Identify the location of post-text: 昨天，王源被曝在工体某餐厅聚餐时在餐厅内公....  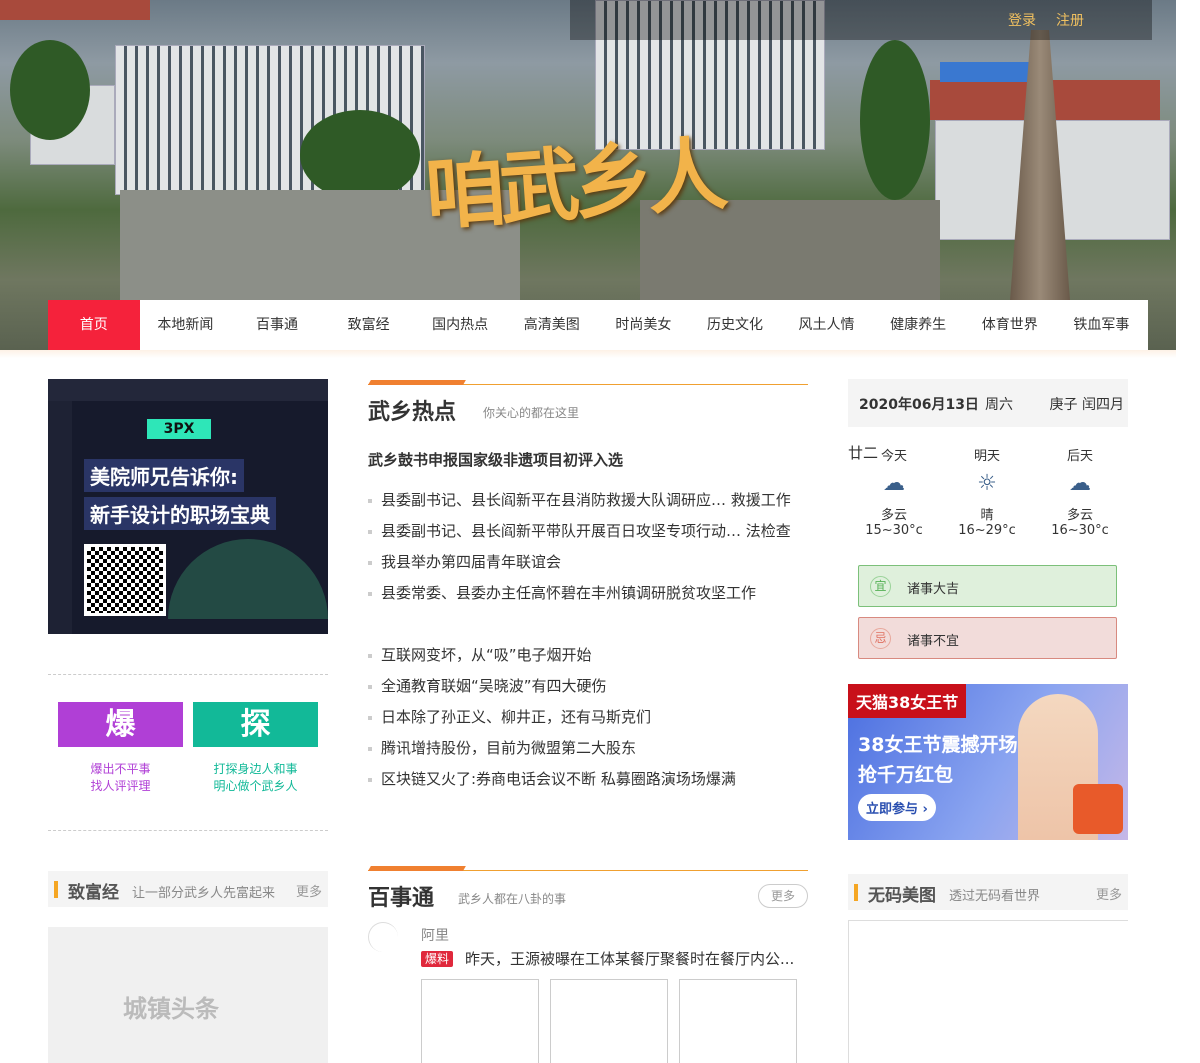
(629, 958).